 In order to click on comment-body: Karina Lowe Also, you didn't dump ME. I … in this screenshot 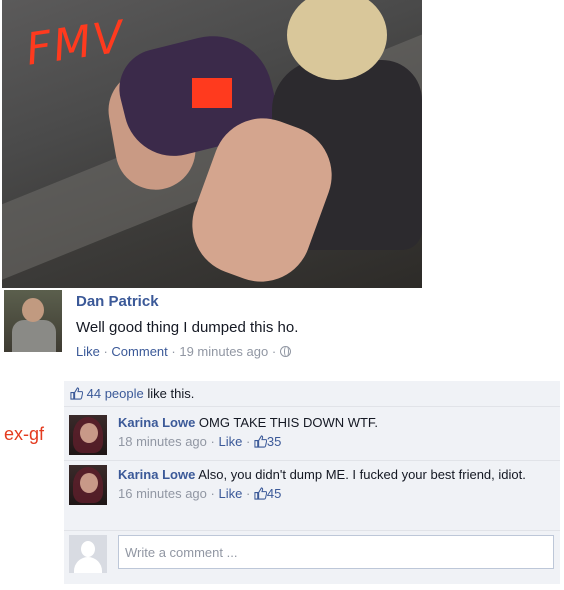, I will do `click(334, 484)`.